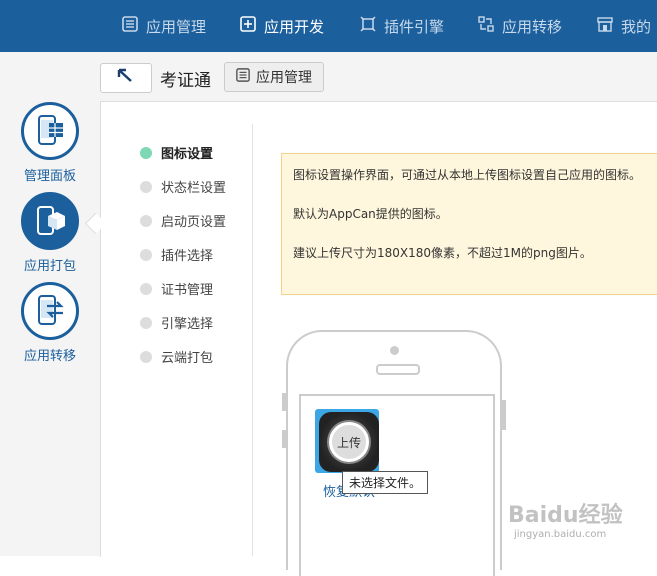  Describe the element at coordinates (50, 221) in the screenshot. I see `phone-box-icon` at that location.